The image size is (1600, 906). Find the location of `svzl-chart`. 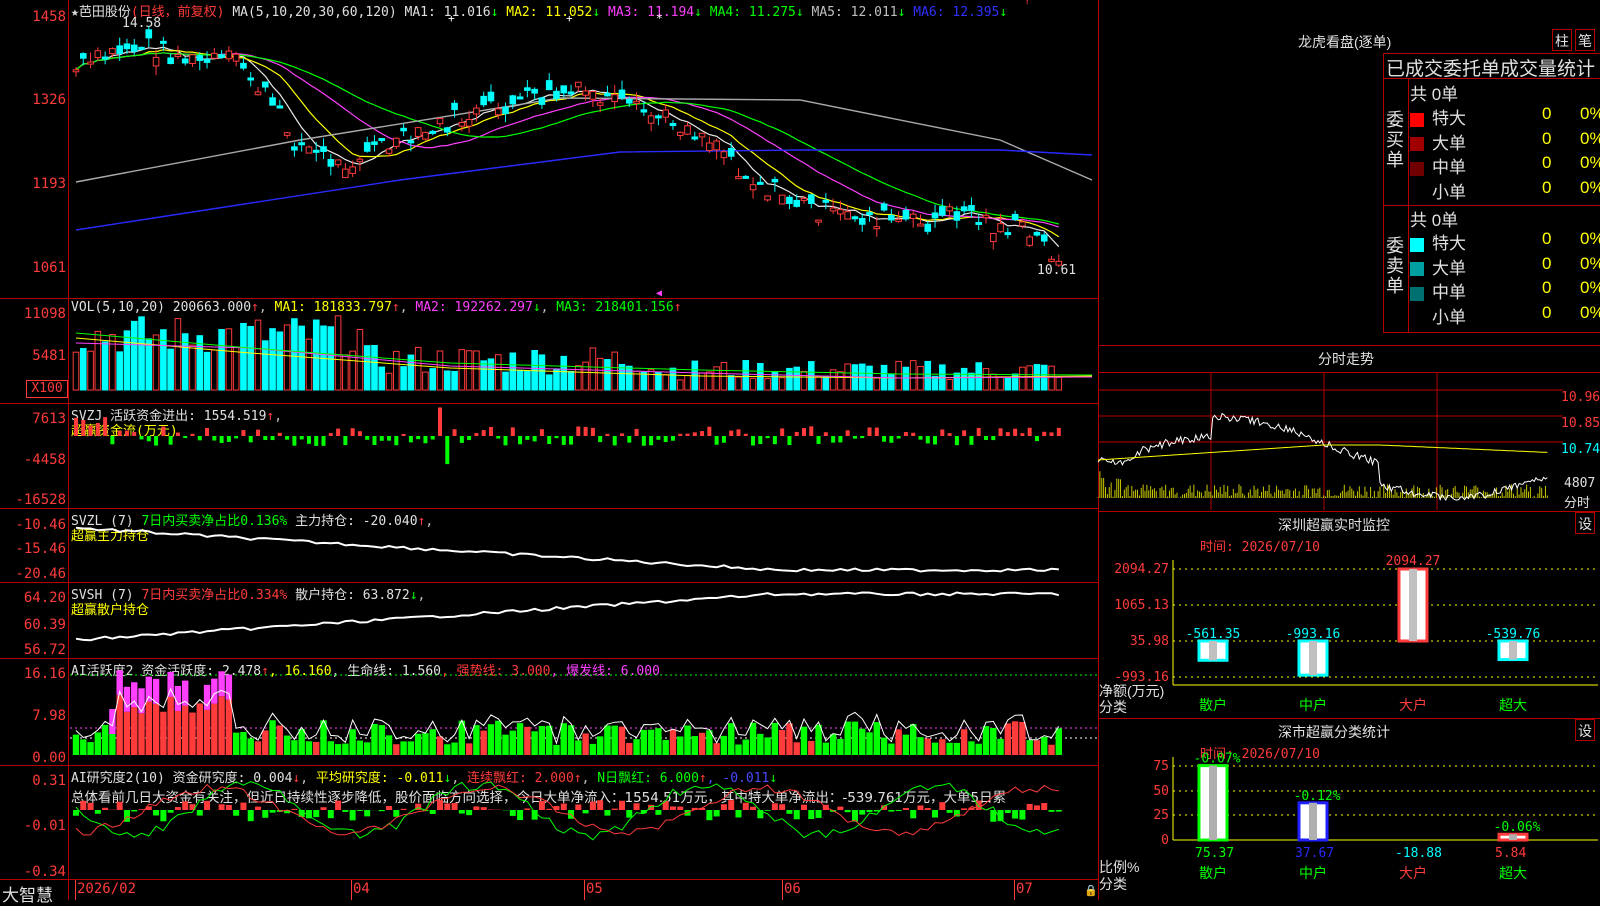

svzl-chart is located at coordinates (549, 545).